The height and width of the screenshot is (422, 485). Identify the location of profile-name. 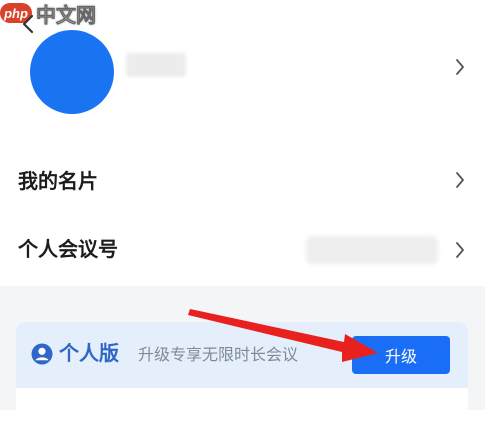
(156, 65).